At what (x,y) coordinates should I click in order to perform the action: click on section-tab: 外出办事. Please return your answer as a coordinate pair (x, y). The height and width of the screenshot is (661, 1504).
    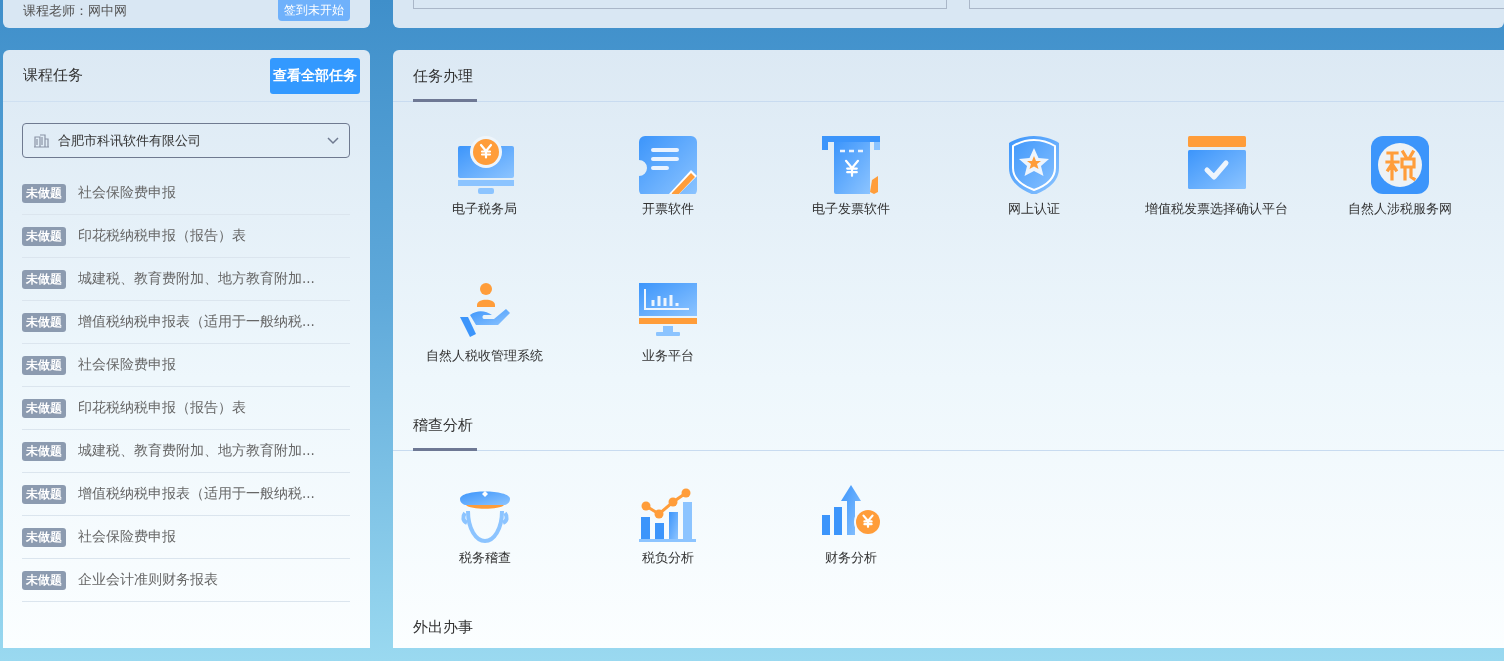
    Looking at the image, I should click on (445, 633).